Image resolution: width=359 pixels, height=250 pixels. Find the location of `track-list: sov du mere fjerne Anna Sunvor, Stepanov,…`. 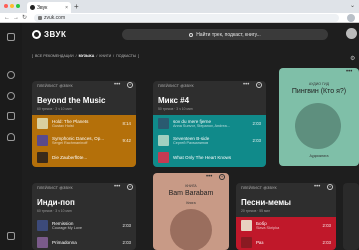

track-list: sov du mere fjerne Anna Sunvor, Stepanov,… is located at coordinates (209, 141).